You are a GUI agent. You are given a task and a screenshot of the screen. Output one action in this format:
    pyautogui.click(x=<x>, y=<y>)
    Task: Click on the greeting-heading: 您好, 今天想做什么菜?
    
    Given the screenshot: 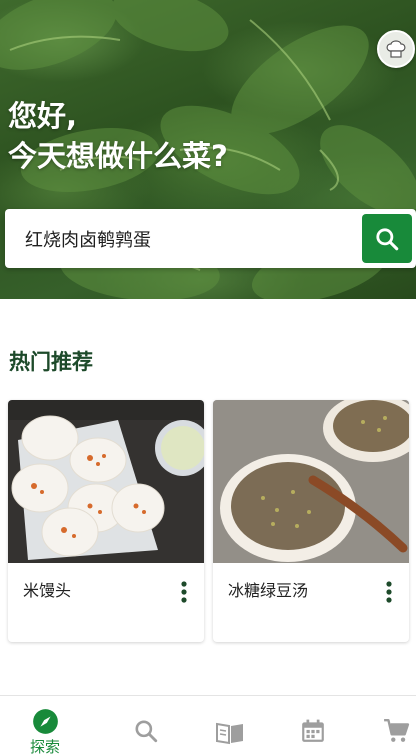 What is the action you would take?
    pyautogui.click(x=118, y=136)
    